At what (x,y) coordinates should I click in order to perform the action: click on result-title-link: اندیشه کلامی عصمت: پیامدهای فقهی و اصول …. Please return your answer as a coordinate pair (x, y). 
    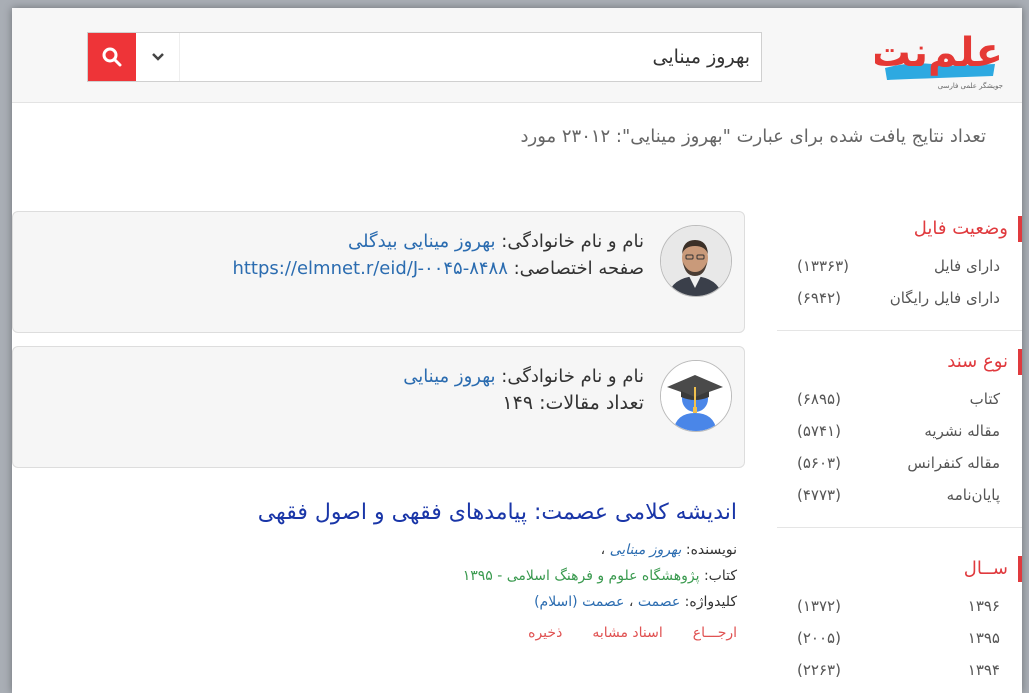
    Looking at the image, I should click on (387, 512).